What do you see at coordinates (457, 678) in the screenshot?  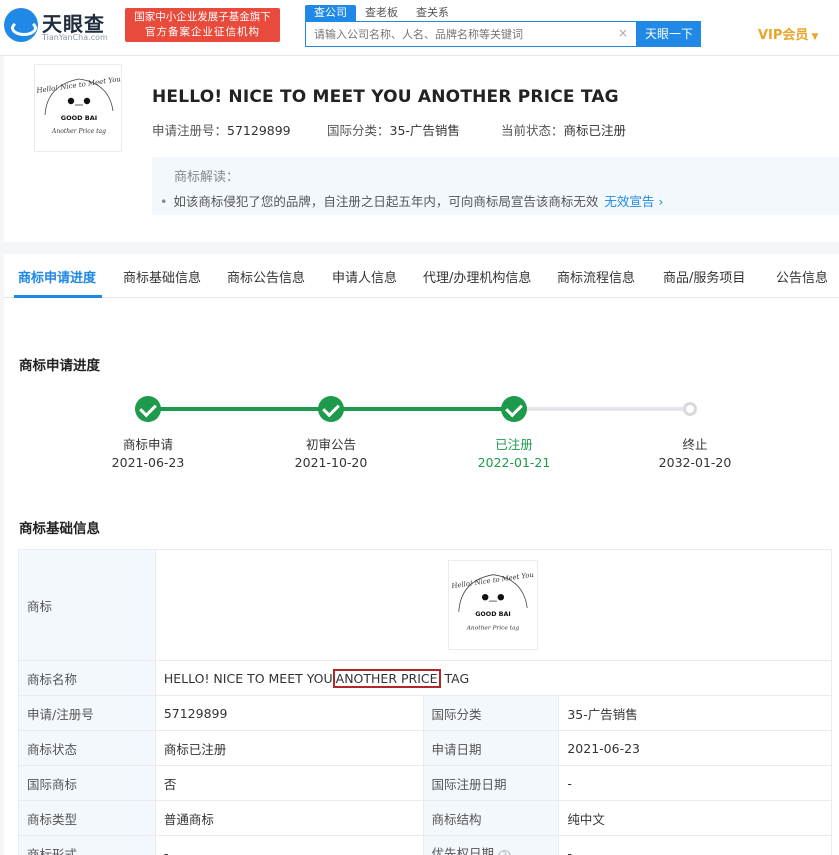 I see `name-part-after: TAG` at bounding box center [457, 678].